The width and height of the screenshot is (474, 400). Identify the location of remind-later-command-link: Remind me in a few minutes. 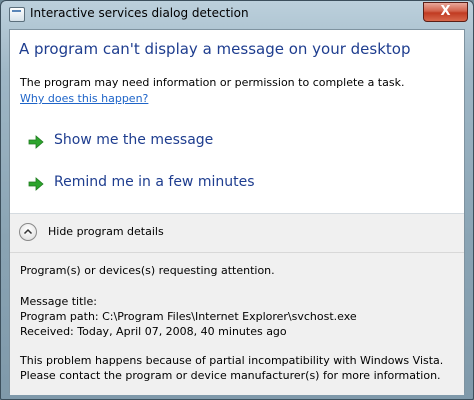
(148, 185).